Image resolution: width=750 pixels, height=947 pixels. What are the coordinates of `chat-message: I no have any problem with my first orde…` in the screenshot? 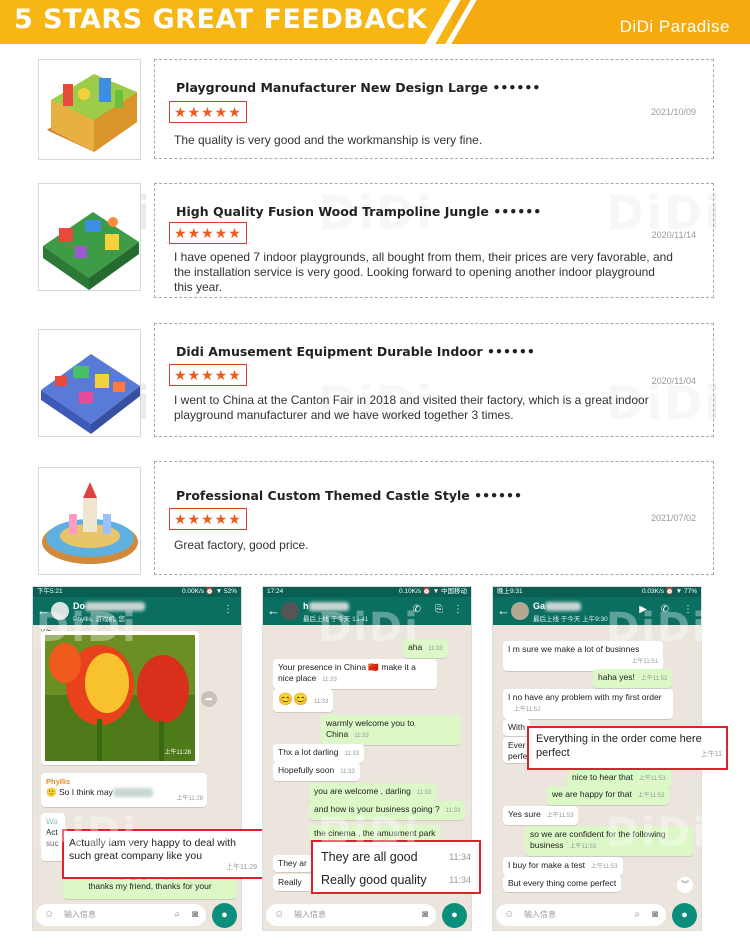 It's located at (588, 704).